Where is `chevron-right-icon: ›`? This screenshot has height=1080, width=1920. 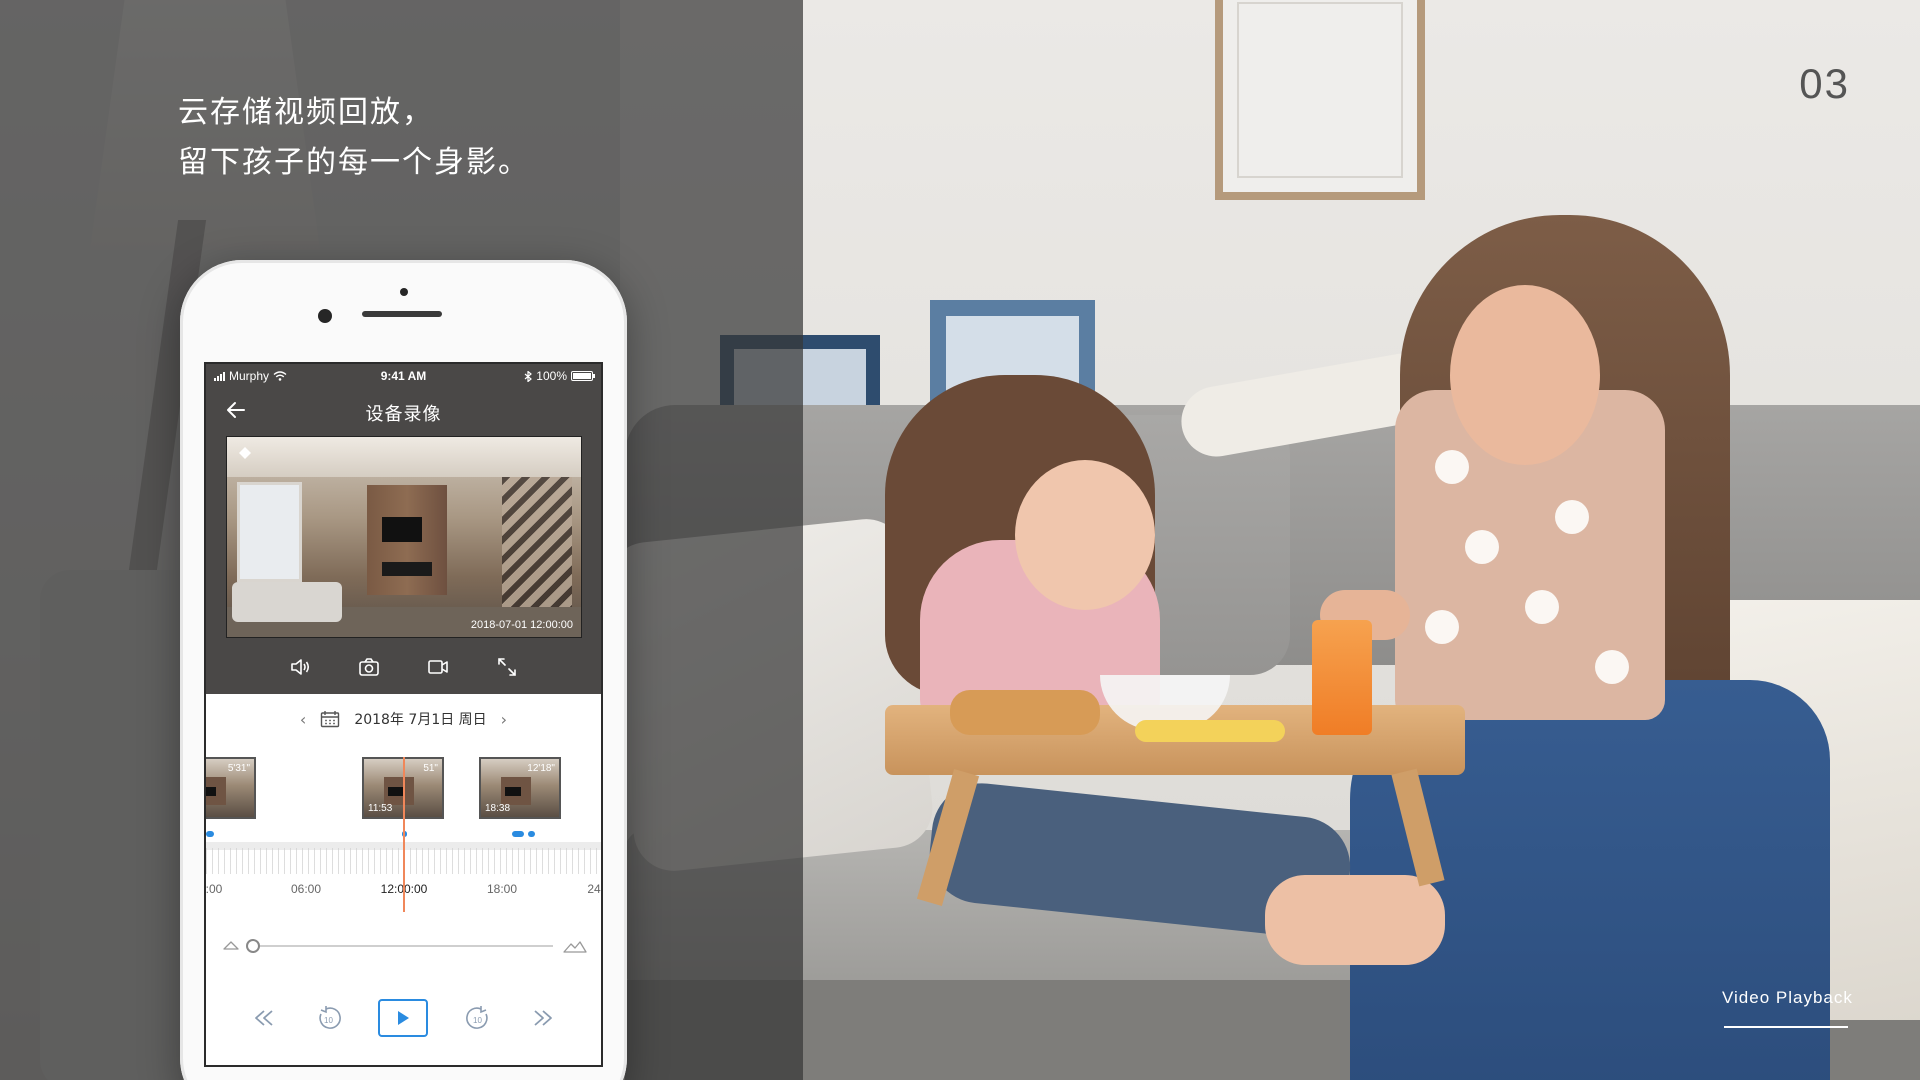 chevron-right-icon: › is located at coordinates (504, 719).